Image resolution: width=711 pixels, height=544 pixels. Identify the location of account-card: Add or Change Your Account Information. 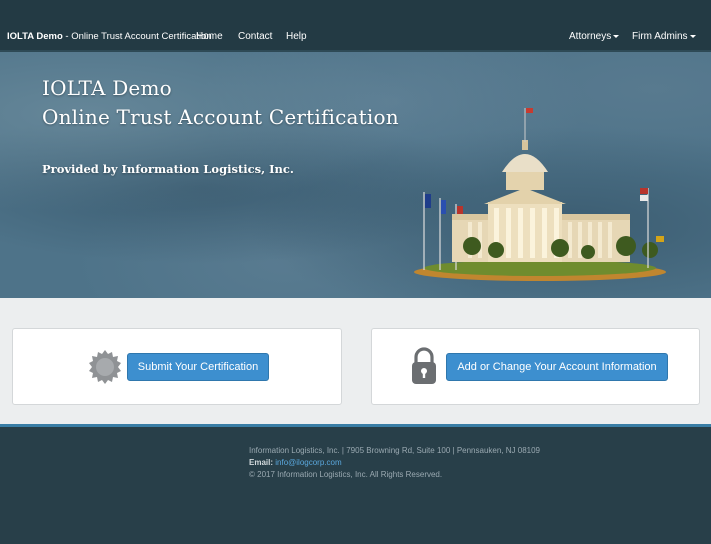
(535, 366).